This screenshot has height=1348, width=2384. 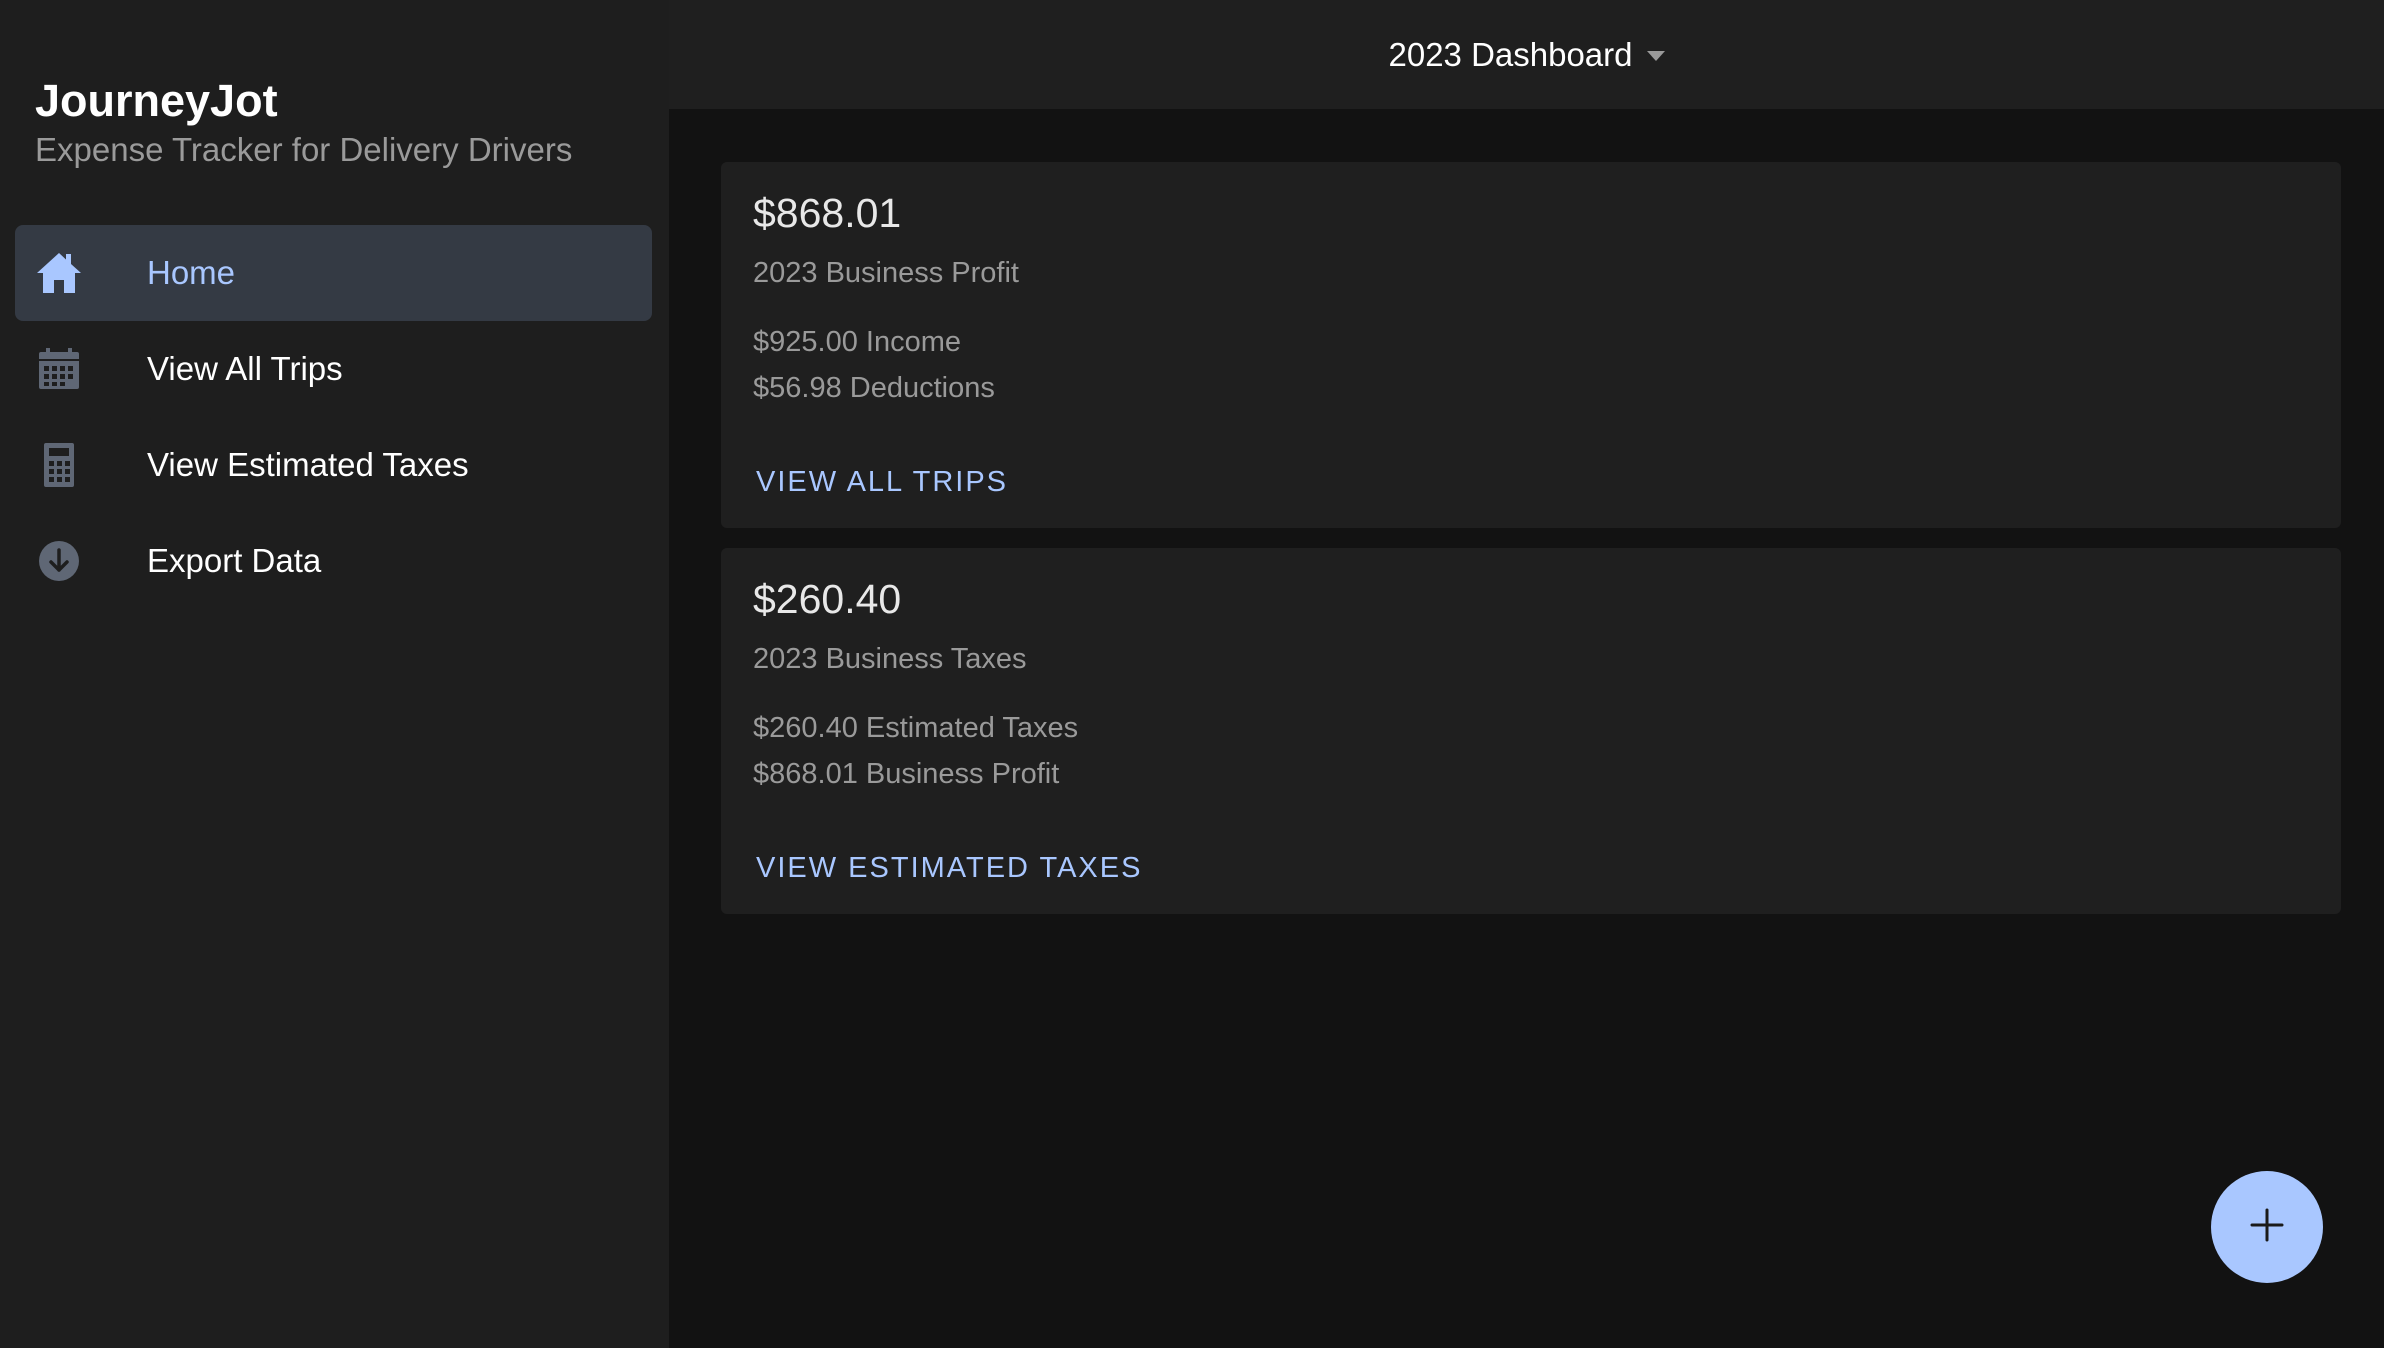 I want to click on app-subtitle: Expense Tracker for Delivery Drivers, so click(x=304, y=149).